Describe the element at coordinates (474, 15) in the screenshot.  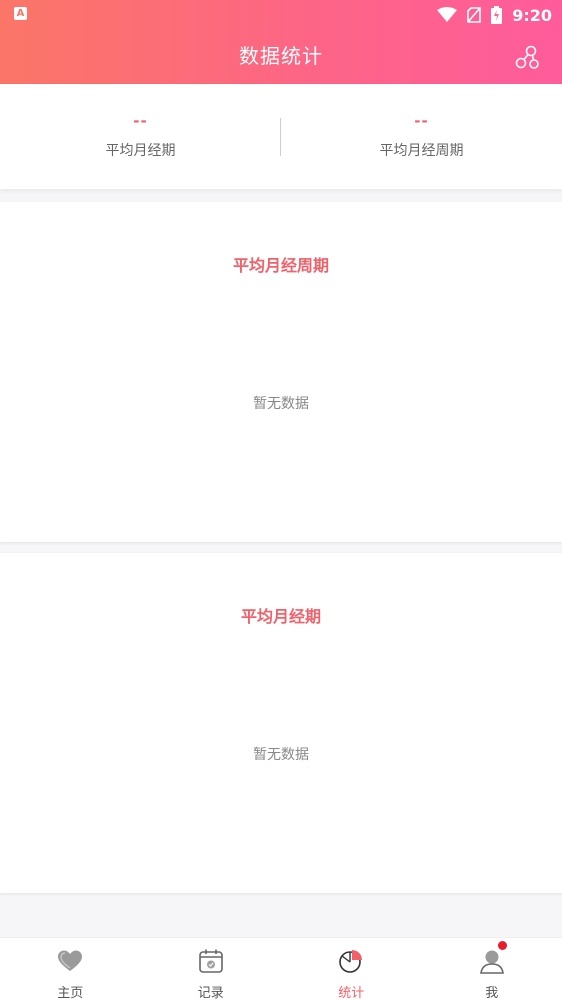
I see `no-sim-icon` at that location.